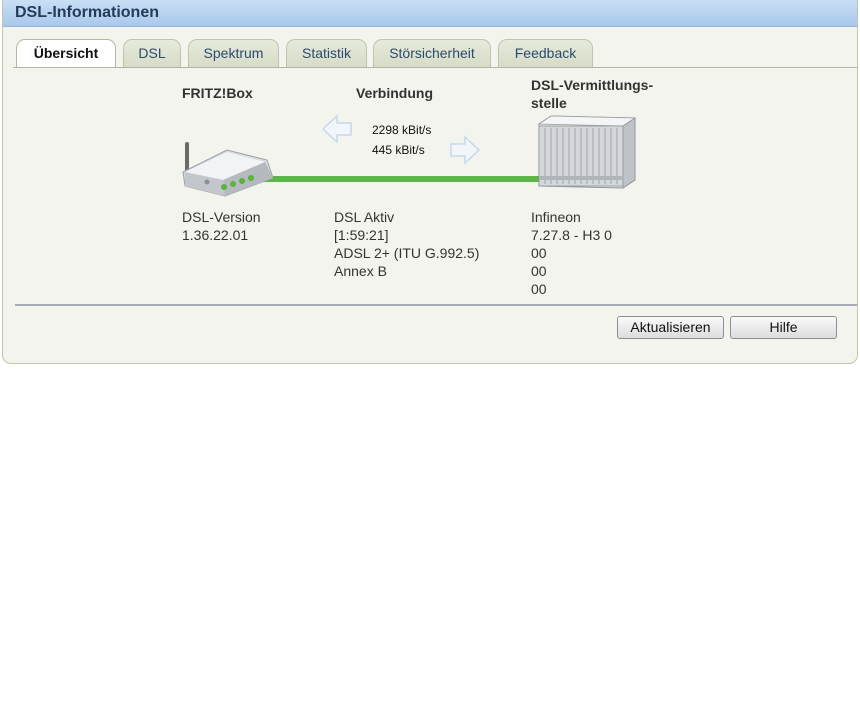  I want to click on upstream-arrow-icon, so click(336, 129).